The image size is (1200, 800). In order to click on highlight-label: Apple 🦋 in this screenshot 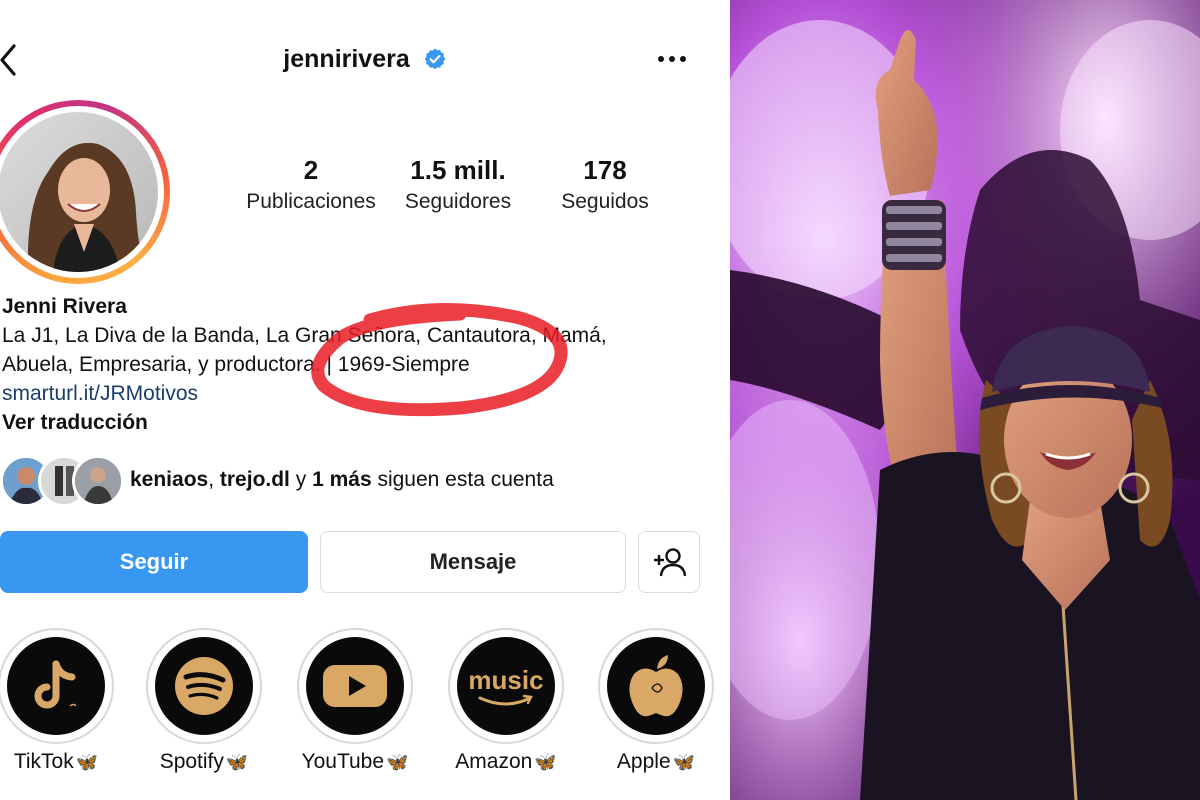, I will do `click(656, 762)`.